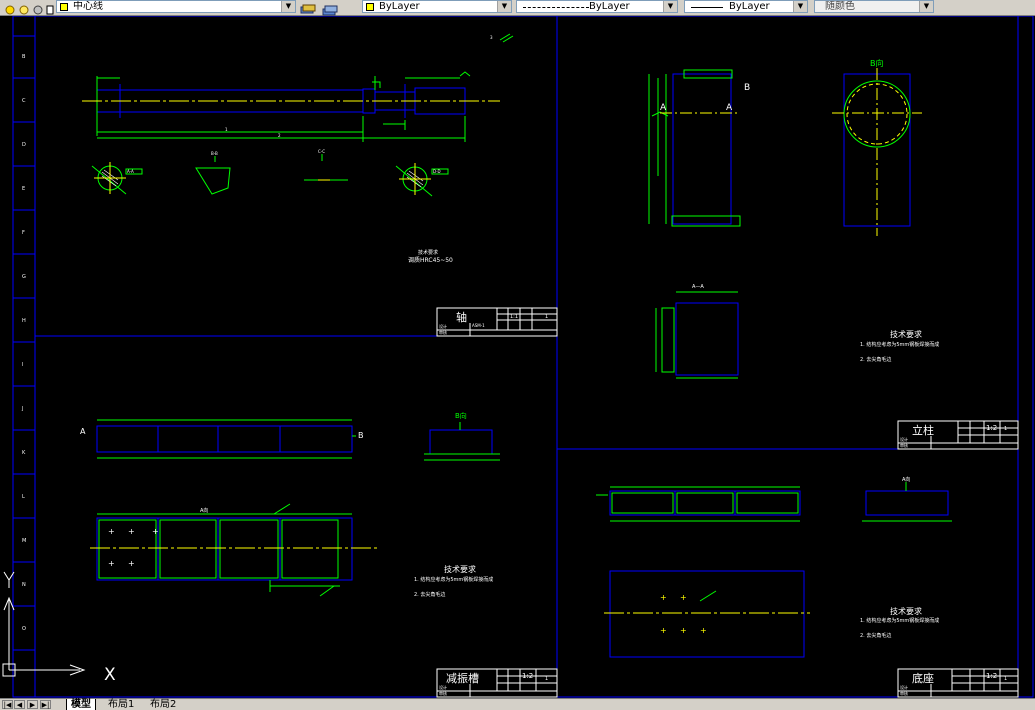 This screenshot has height=710, width=1035. What do you see at coordinates (437, 6) in the screenshot?
I see `color-dropdown: ByLayer ▼` at bounding box center [437, 6].